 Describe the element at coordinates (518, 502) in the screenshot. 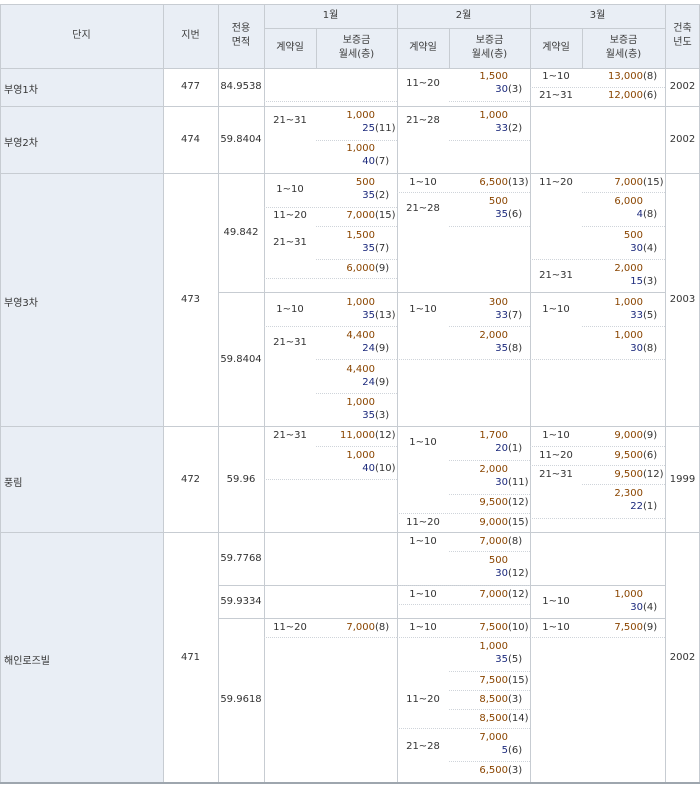

I see `floor-number: (12)` at that location.